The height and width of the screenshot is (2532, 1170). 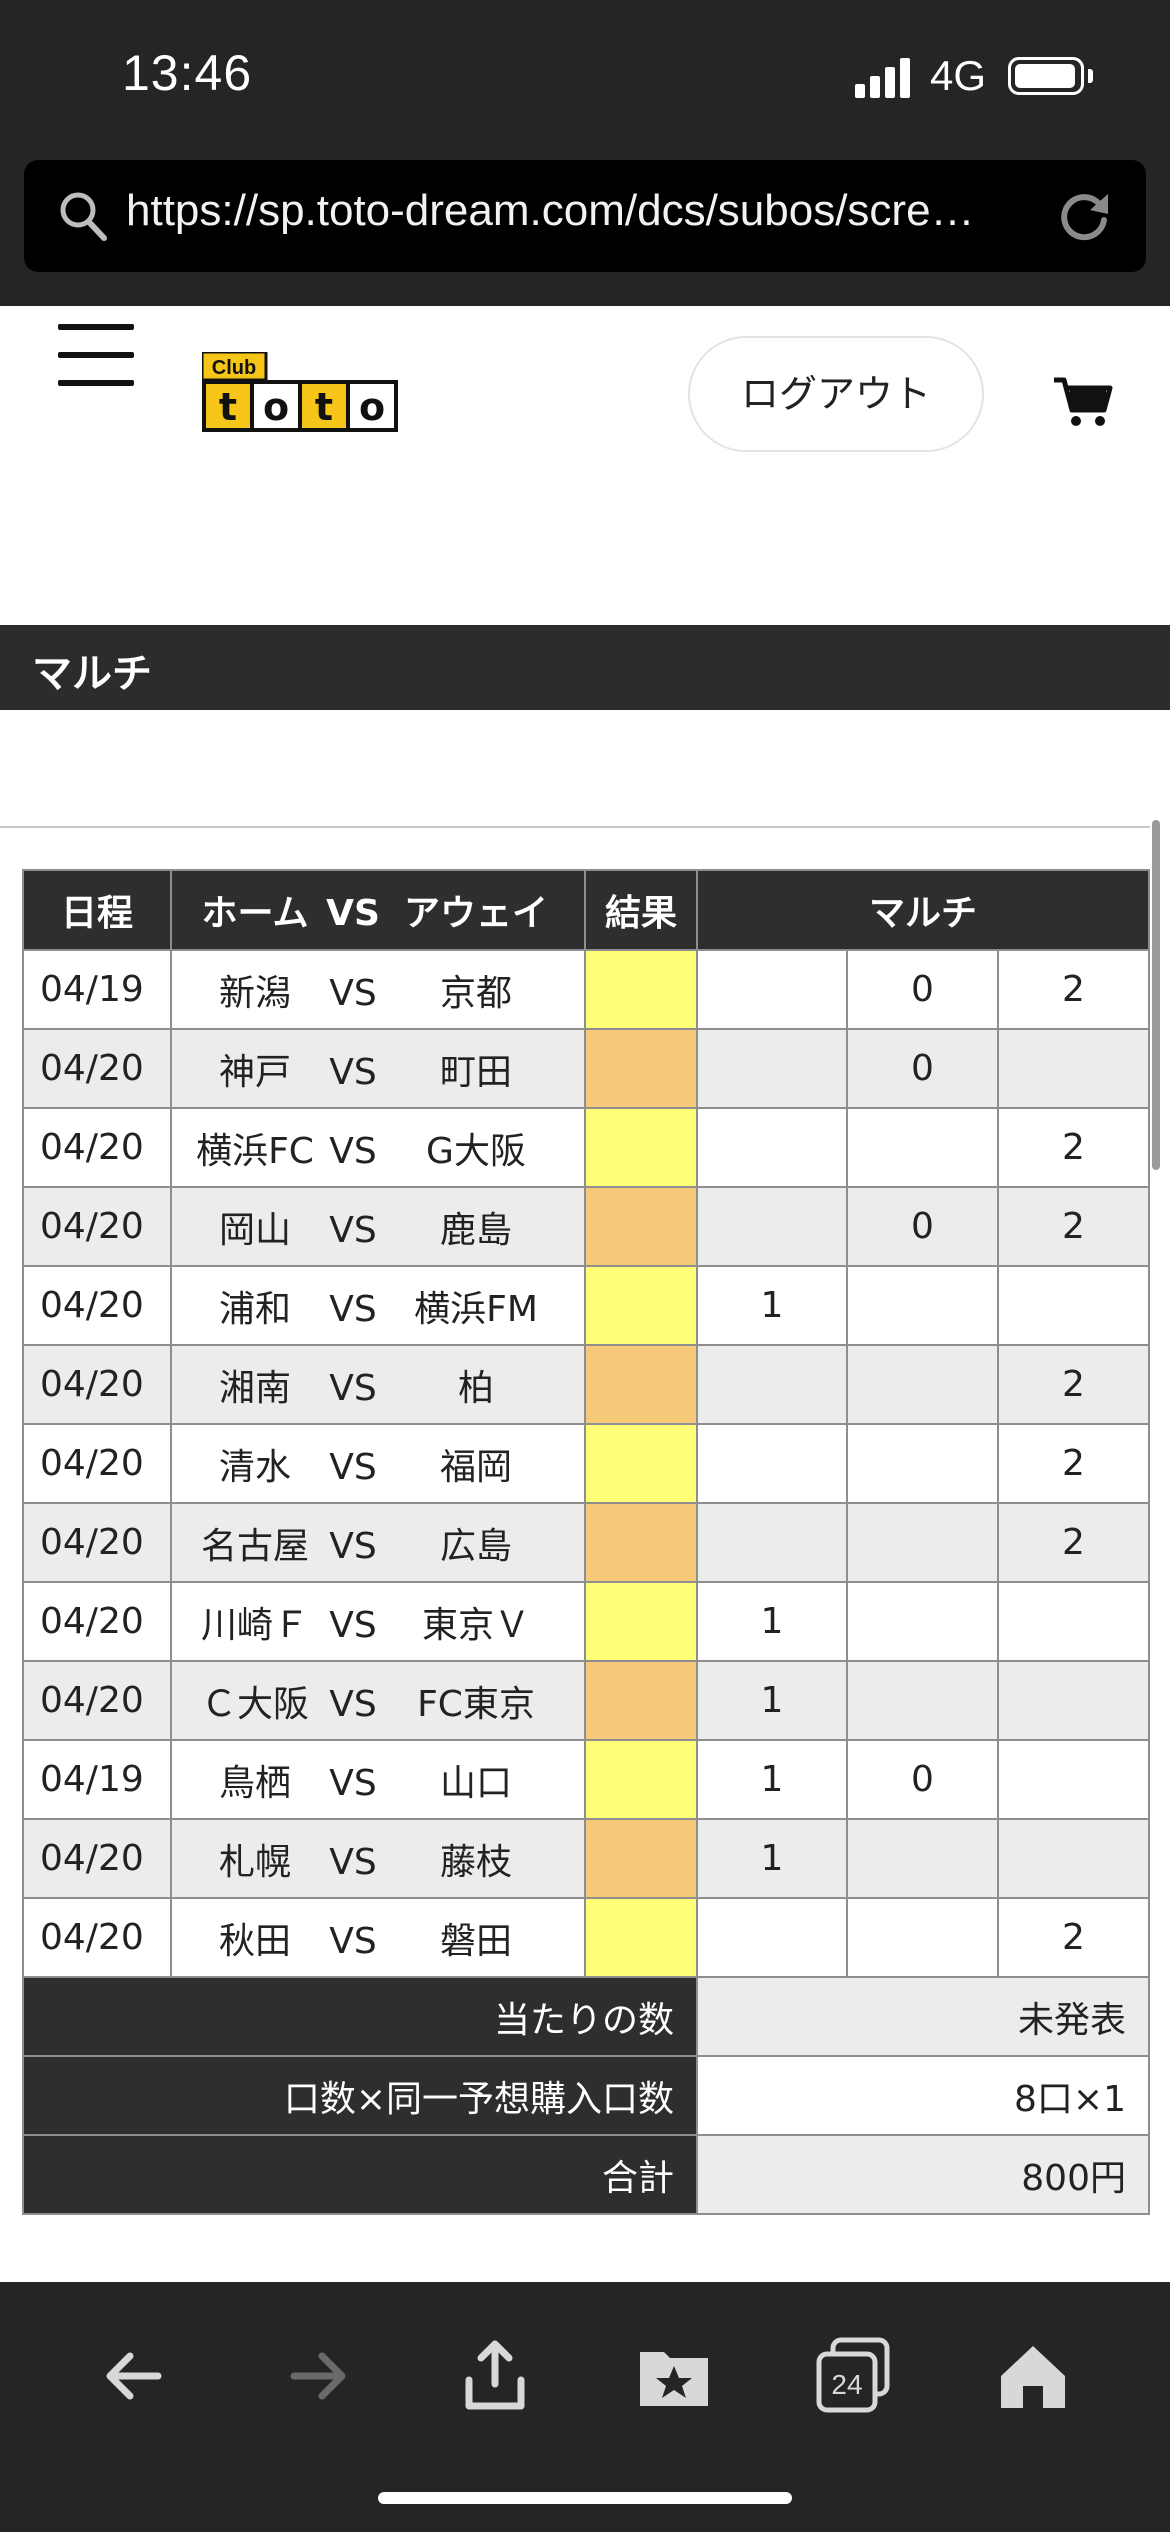 I want to click on header-match: ホーム VS アウェイ, so click(x=378, y=910).